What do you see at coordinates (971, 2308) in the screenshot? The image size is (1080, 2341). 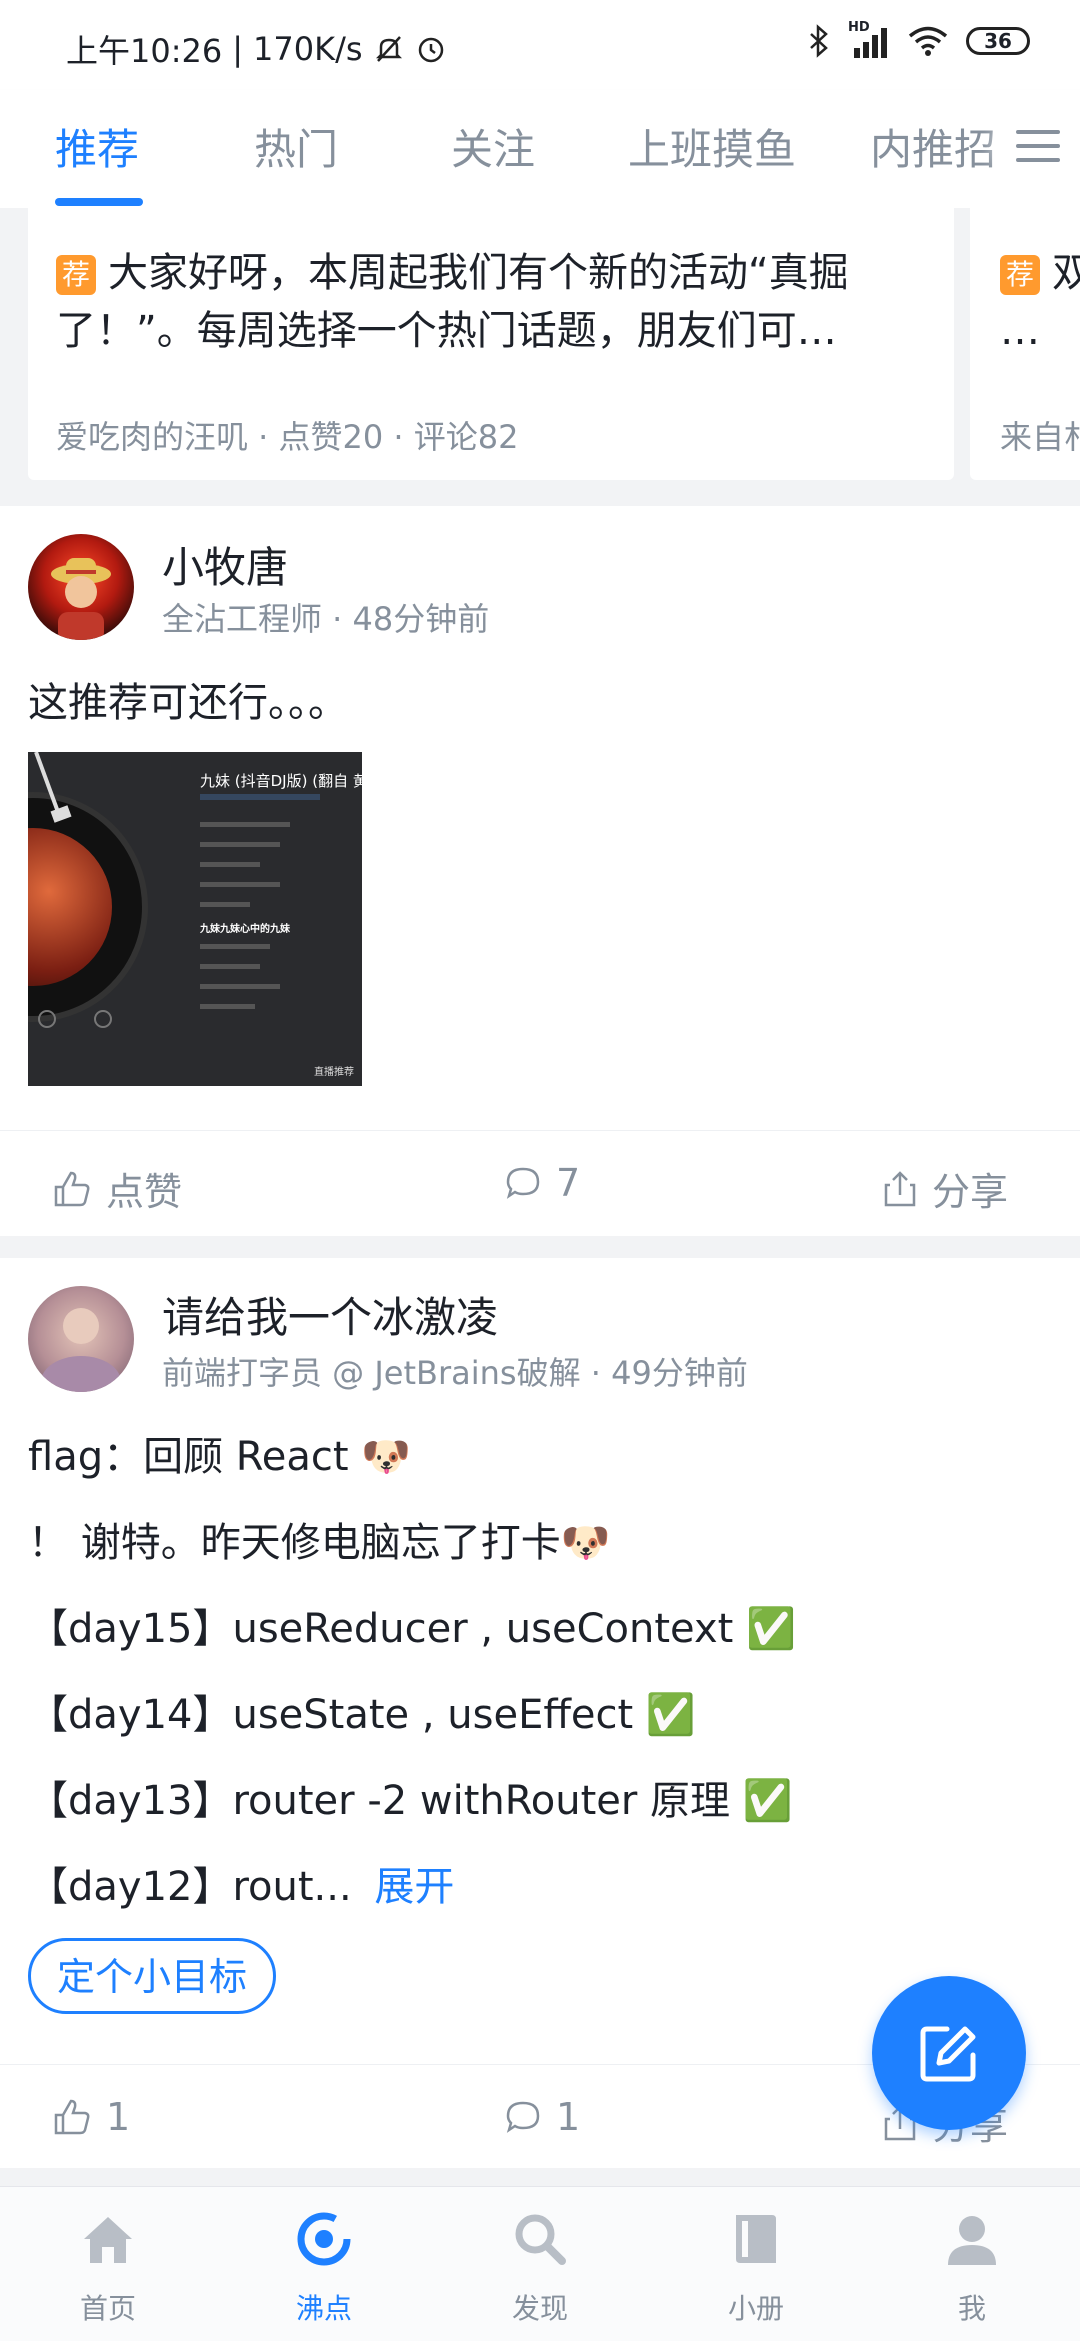 I see `nav-label: 我` at bounding box center [971, 2308].